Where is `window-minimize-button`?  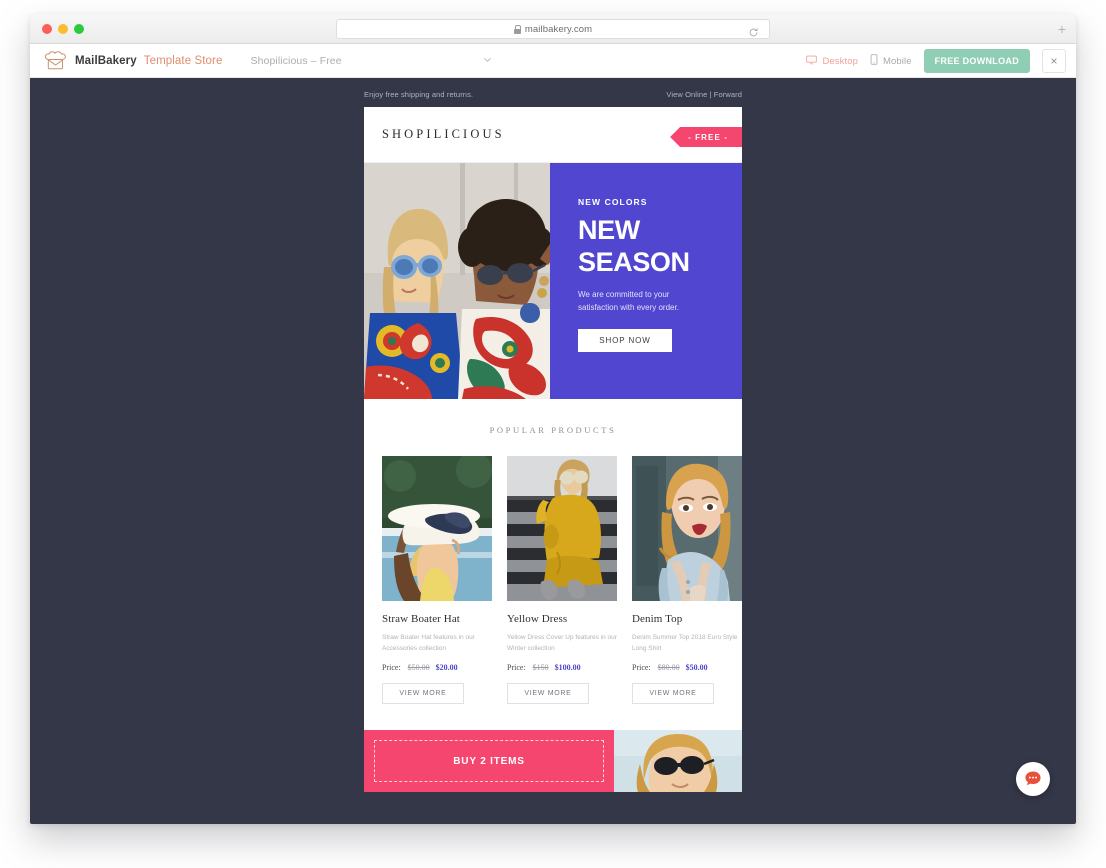 window-minimize-button is located at coordinates (63, 29).